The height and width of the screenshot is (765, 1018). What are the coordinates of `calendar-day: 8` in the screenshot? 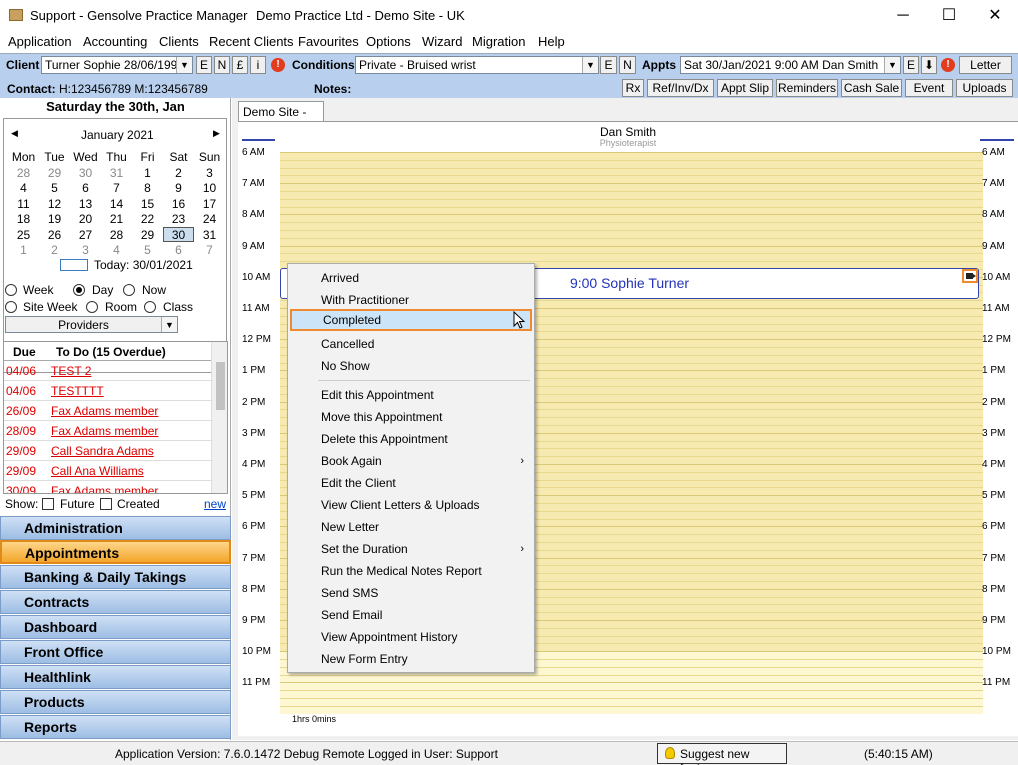 It's located at (147, 188).